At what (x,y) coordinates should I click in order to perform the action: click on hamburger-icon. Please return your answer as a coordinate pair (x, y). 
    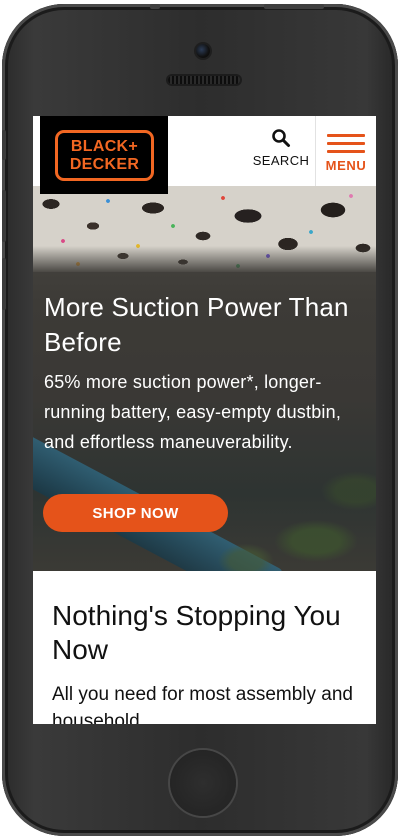
    Looking at the image, I should click on (346, 146).